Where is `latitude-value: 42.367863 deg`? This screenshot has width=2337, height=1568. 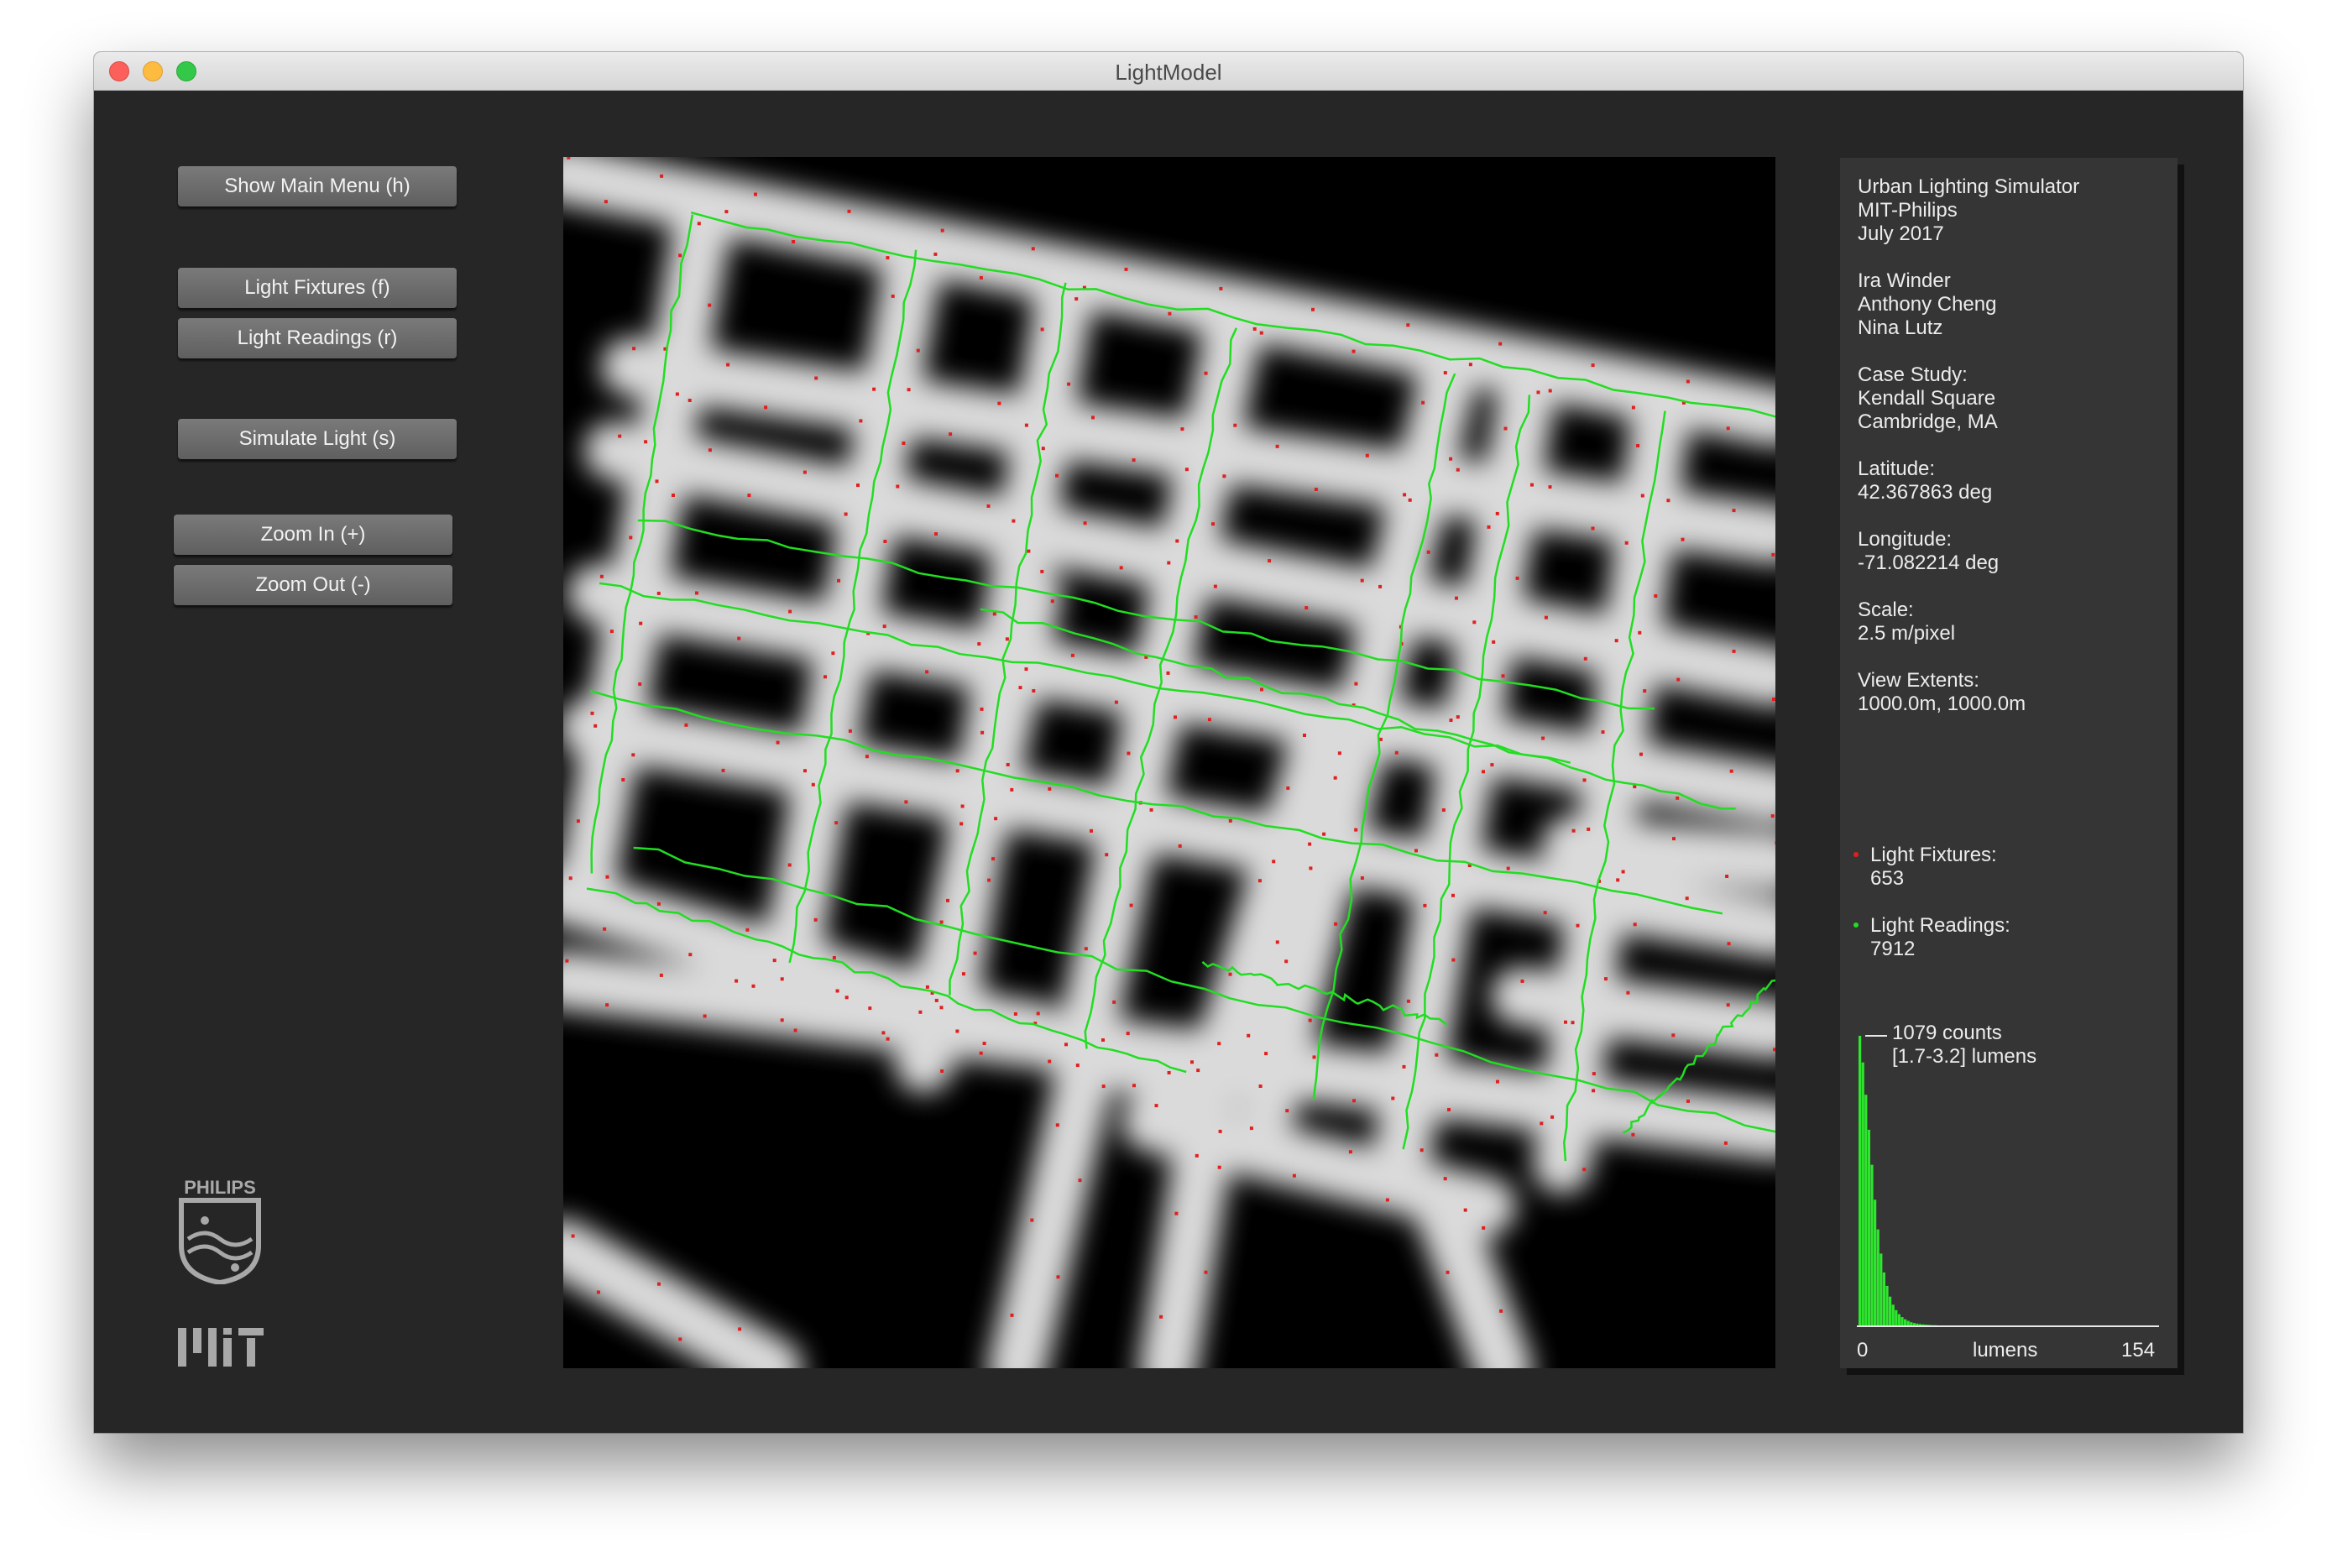 latitude-value: 42.367863 deg is located at coordinates (1926, 492).